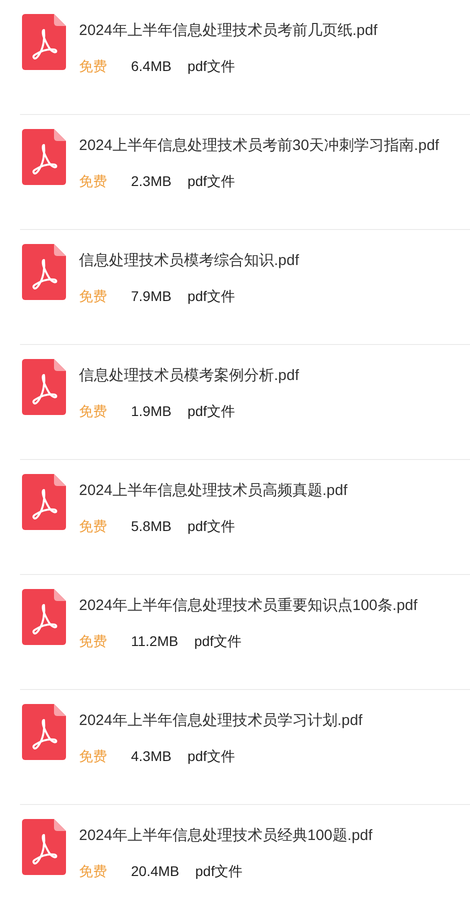 The image size is (470, 898). Describe the element at coordinates (220, 721) in the screenshot. I see `file-name: 2024年上半年信息处理技术员学习计划.pdf` at that location.